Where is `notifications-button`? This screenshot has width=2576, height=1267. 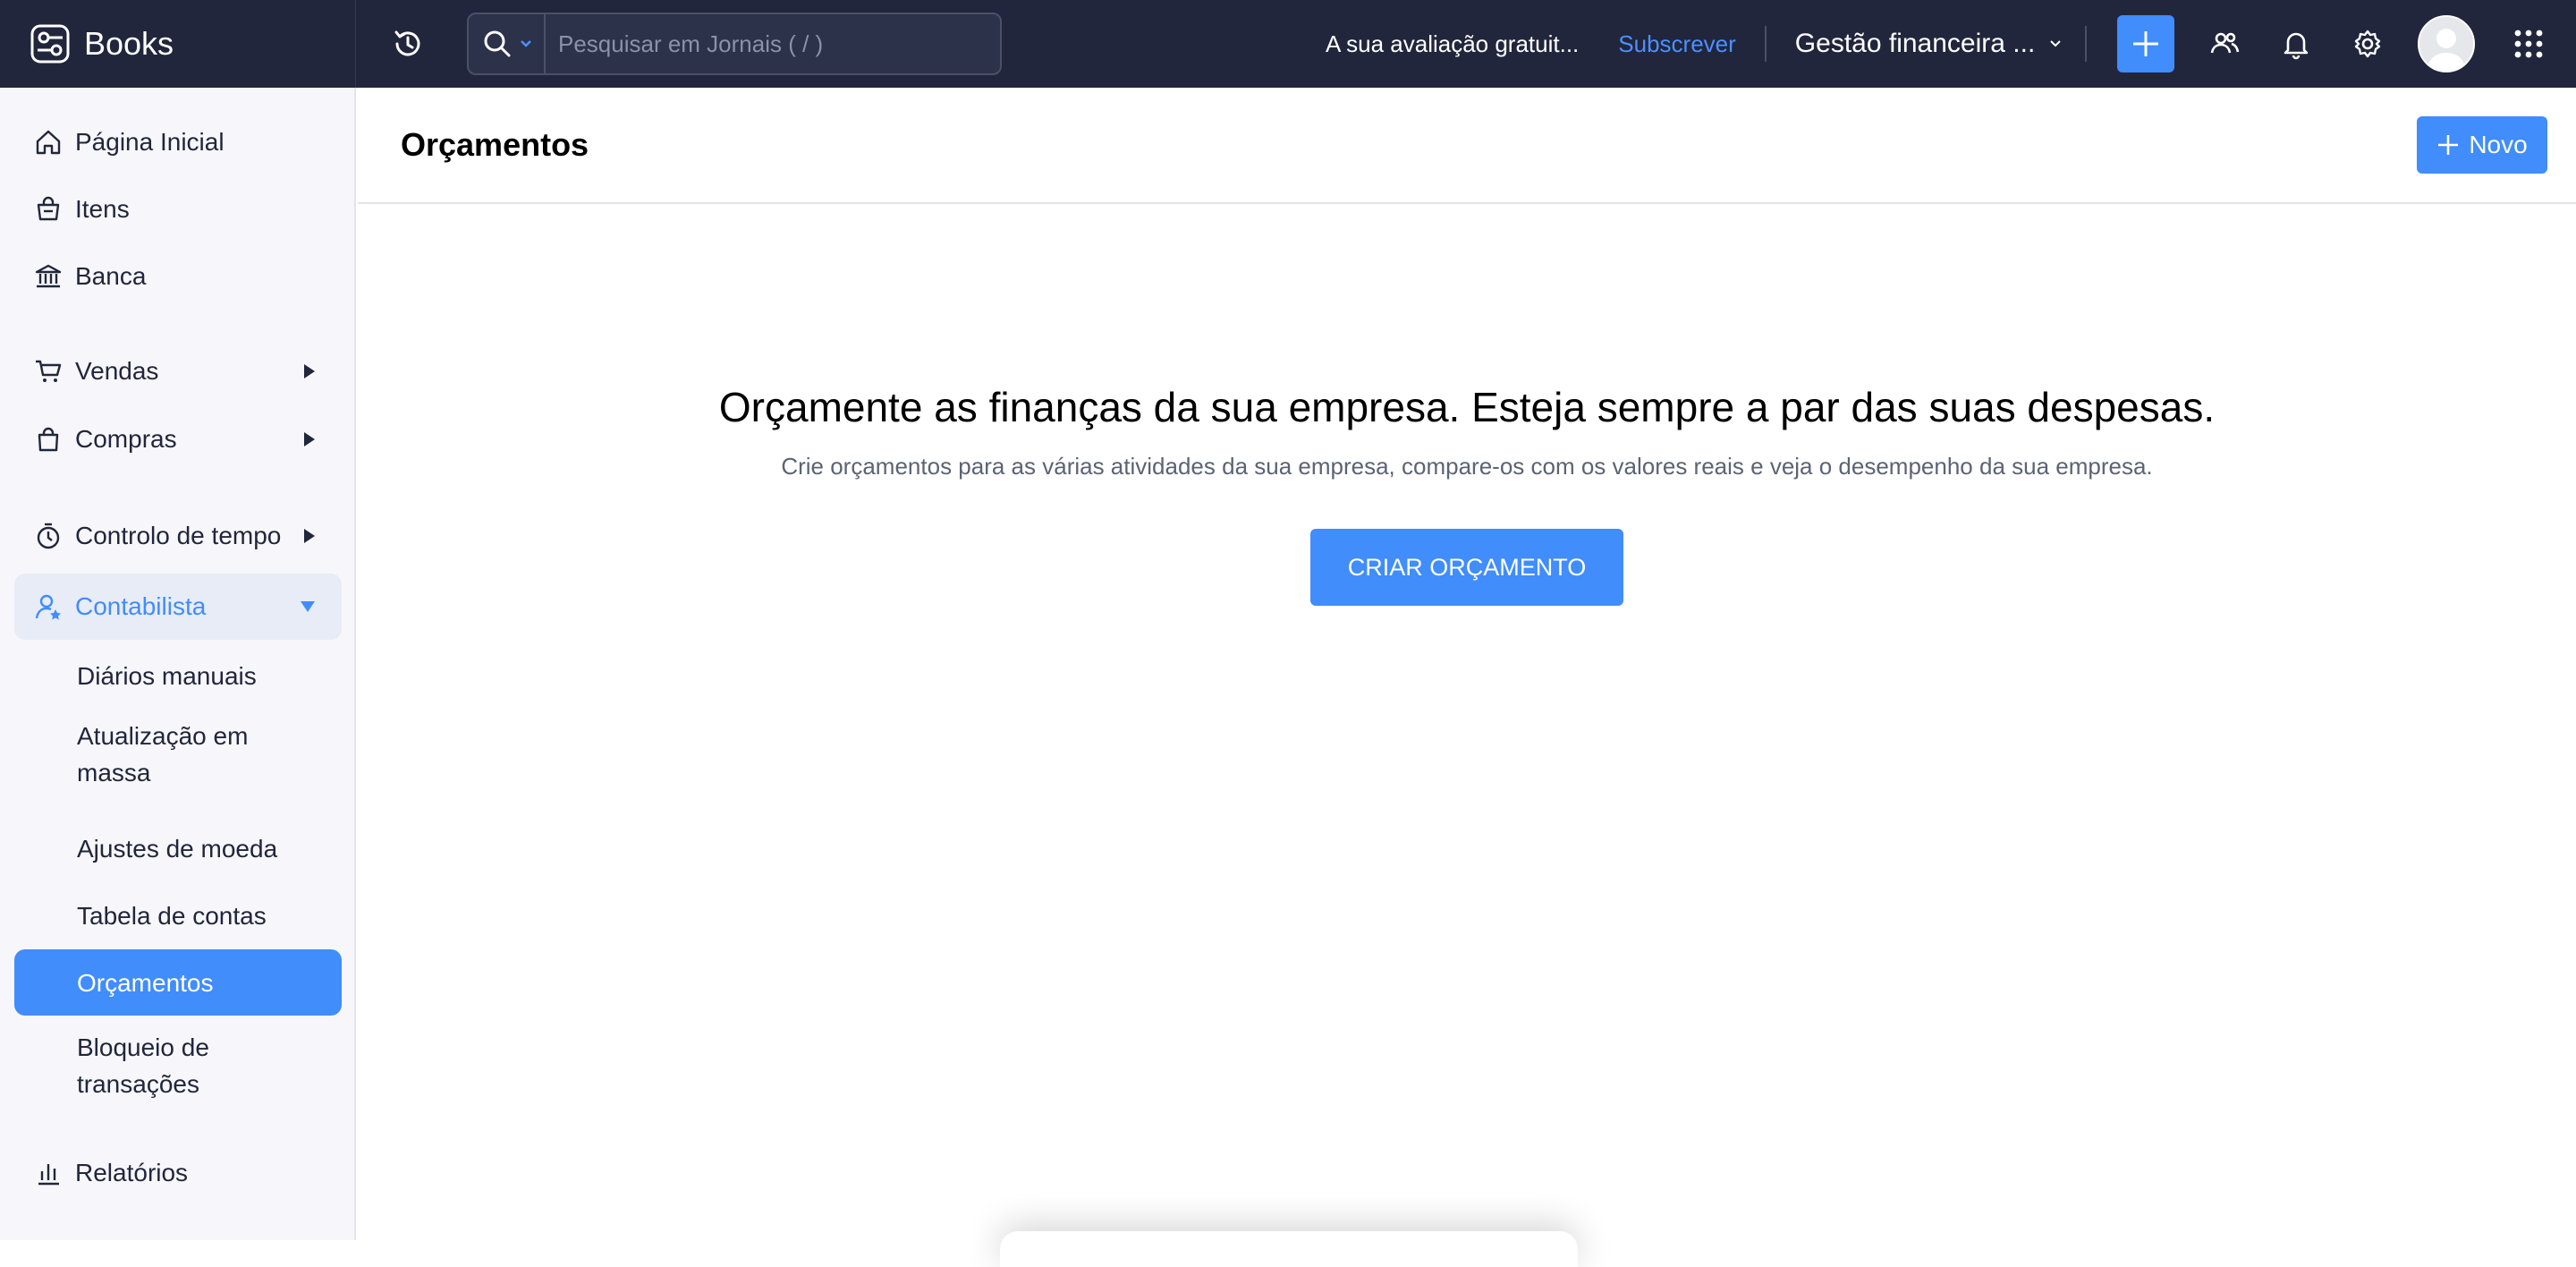 notifications-button is located at coordinates (2296, 44).